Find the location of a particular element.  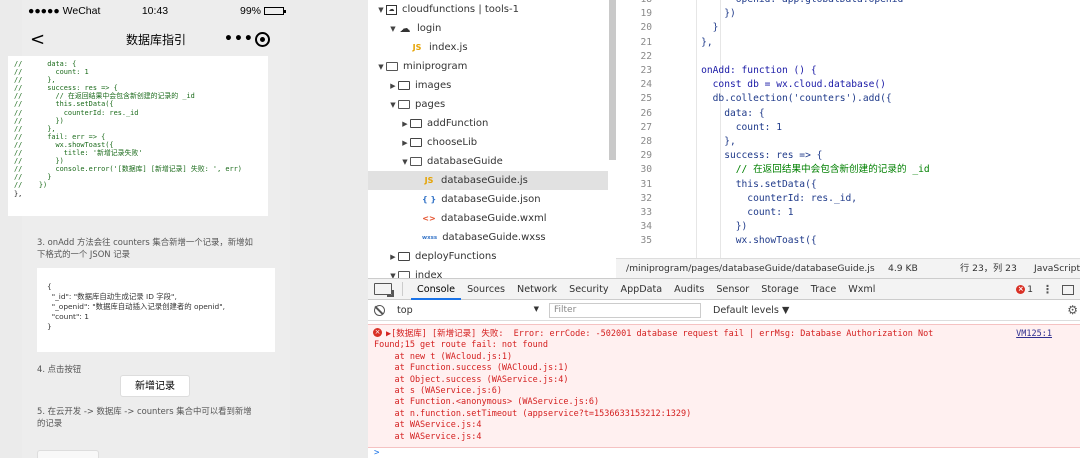

tree-item-label: chooseLib is located at coordinates (452, 142).